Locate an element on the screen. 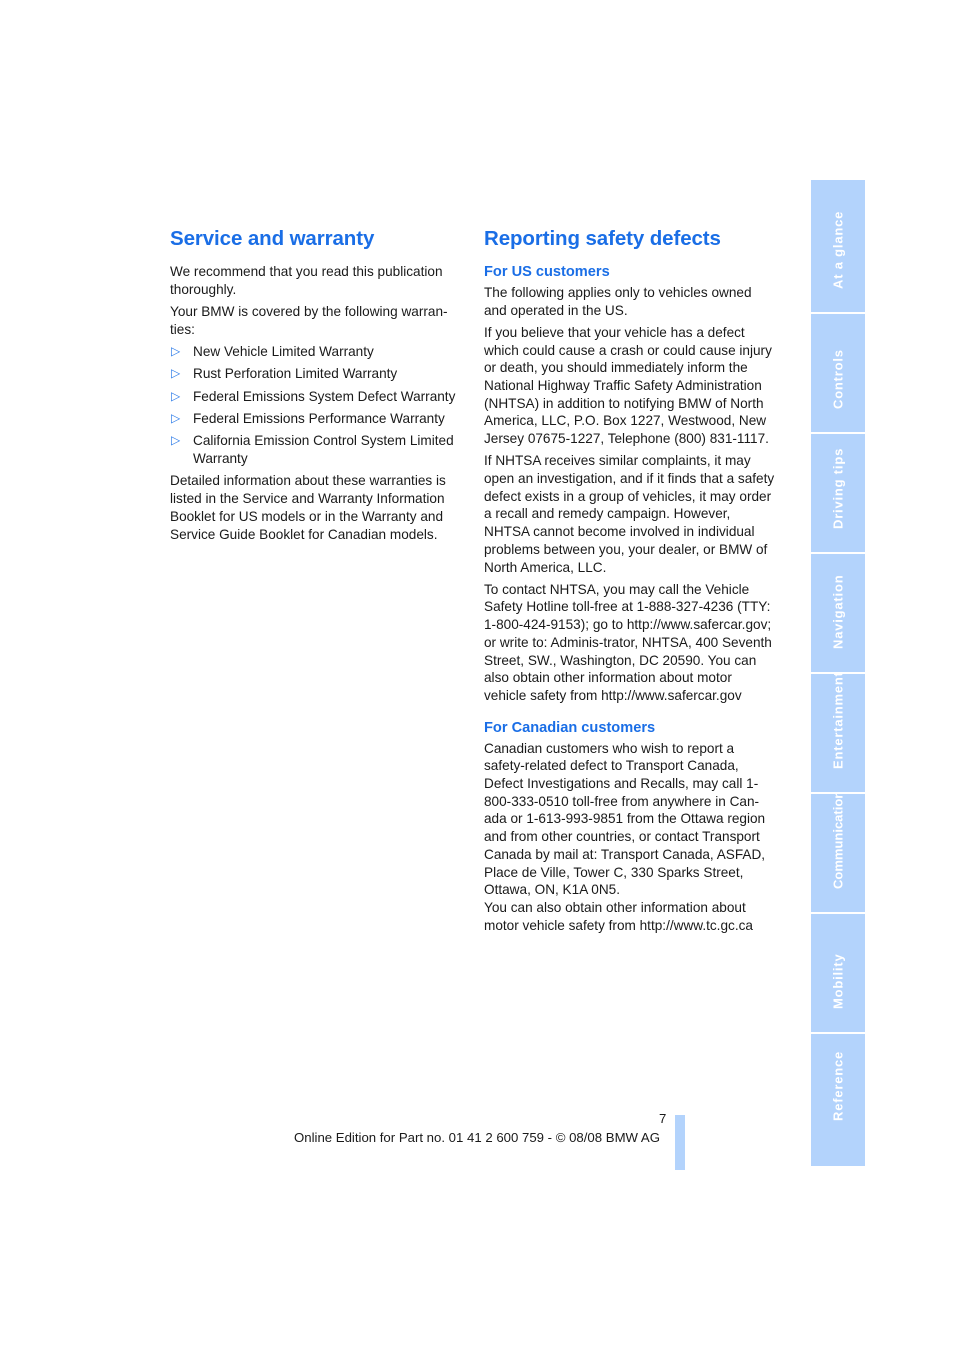 This screenshot has height=1350, width=954. list-item: ▷ Rust Perforation Limited Warranty is located at coordinates (316, 374).